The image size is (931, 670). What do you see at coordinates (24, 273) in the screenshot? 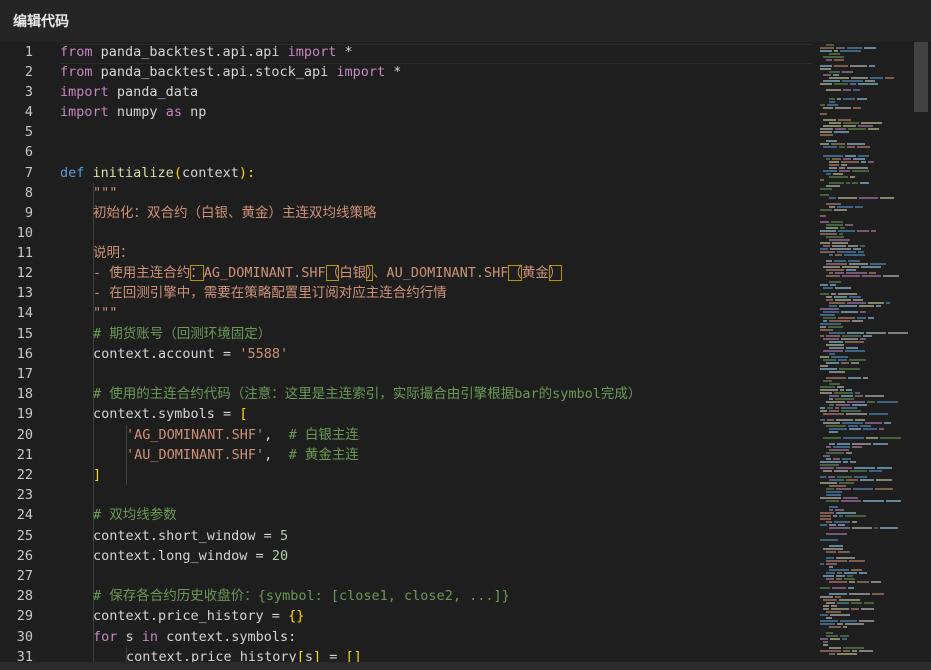
I see `line-number: 12` at bounding box center [24, 273].